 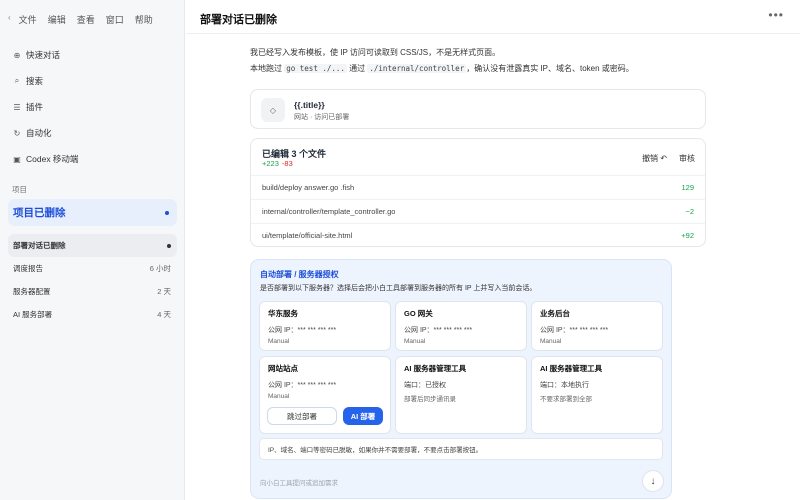 I want to click on server-card: GO 网关 公网 IP：*** *** *** *** Manual, so click(x=461, y=326).